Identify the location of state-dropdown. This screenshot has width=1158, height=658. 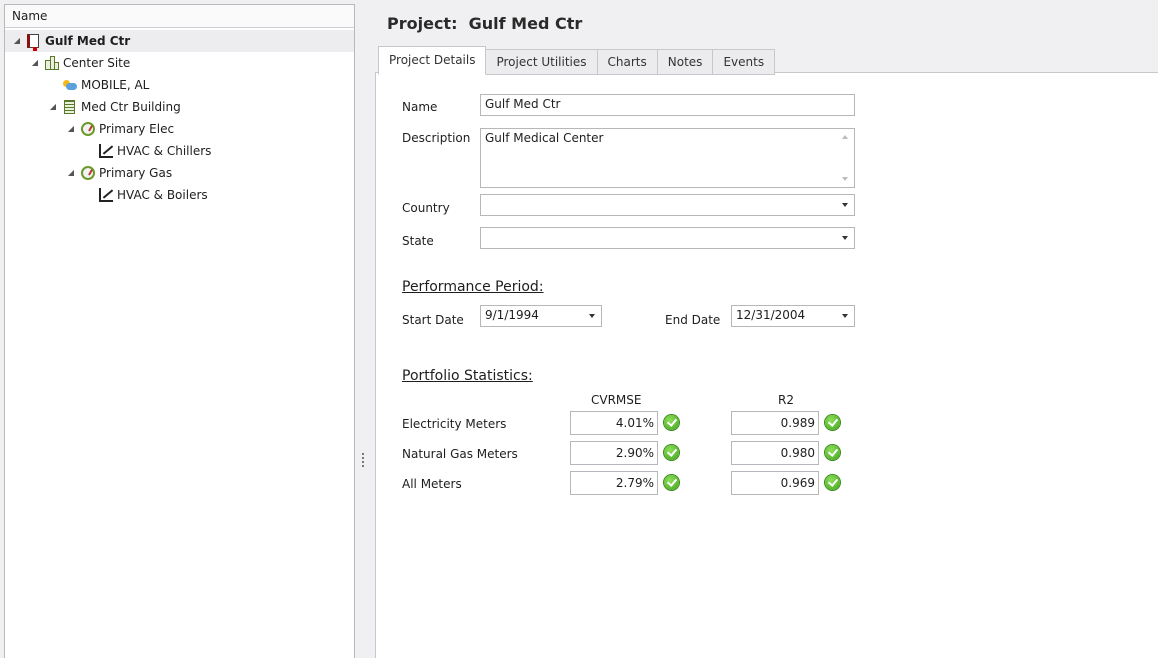
(667, 238).